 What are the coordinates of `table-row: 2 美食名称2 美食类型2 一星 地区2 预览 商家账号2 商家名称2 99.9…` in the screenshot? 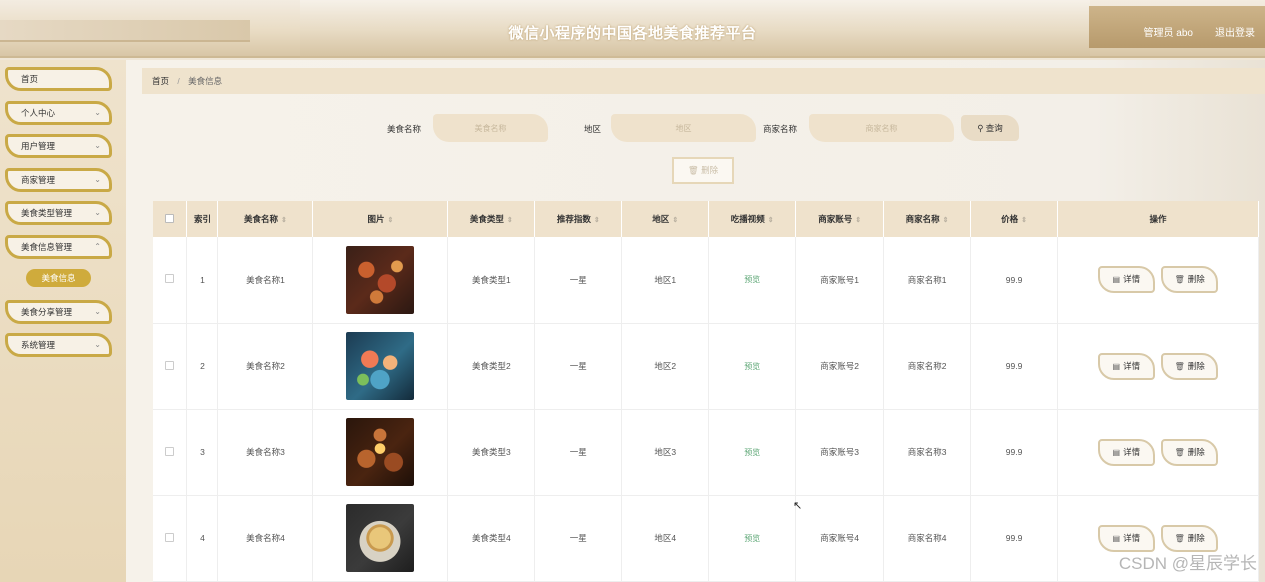 It's located at (706, 366).